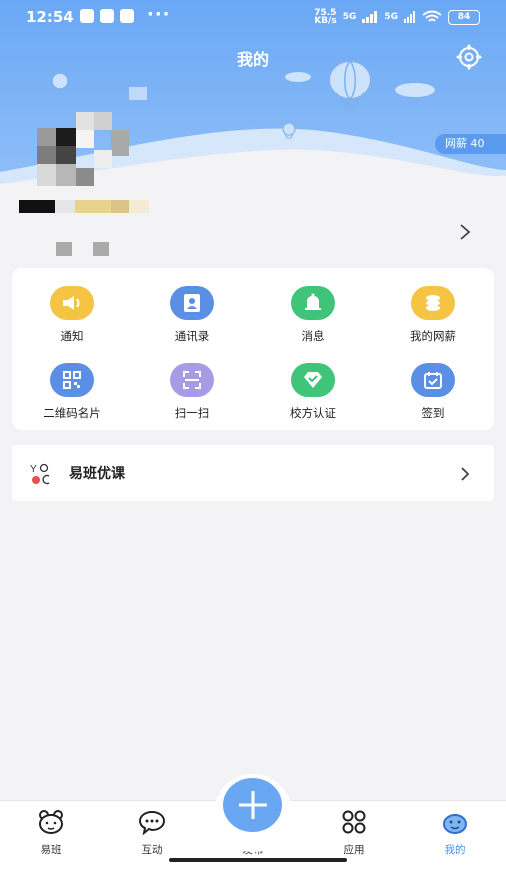 The height and width of the screenshot is (872, 506). What do you see at coordinates (51, 822) in the screenshot?
I see `bear-icon` at bounding box center [51, 822].